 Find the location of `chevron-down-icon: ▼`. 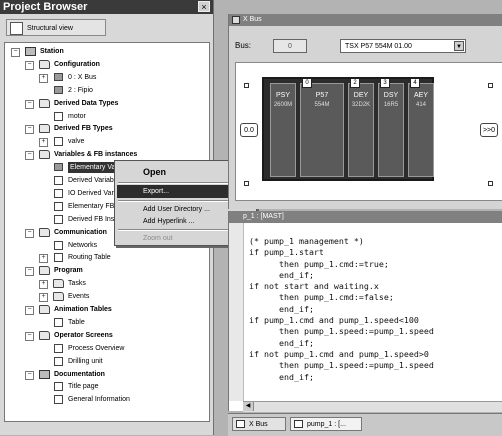

chevron-down-icon: ▼ is located at coordinates (459, 46).